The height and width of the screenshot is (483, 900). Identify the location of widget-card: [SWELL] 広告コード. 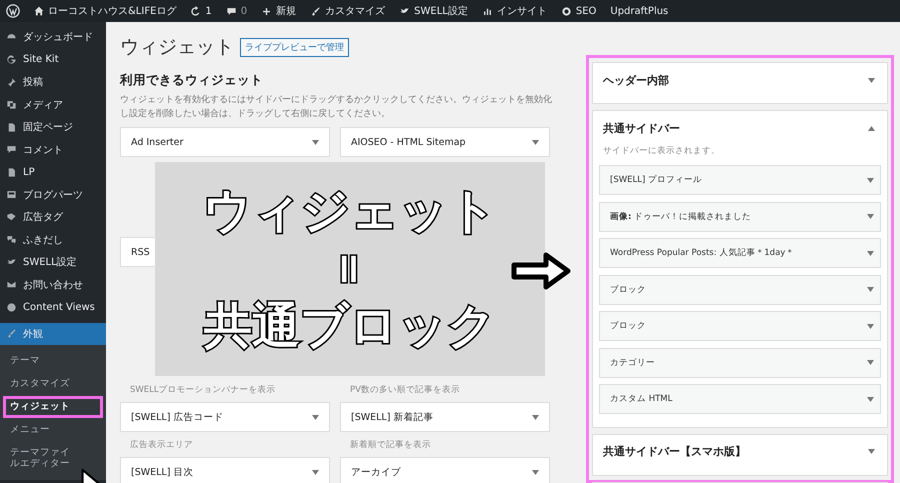
(225, 417).